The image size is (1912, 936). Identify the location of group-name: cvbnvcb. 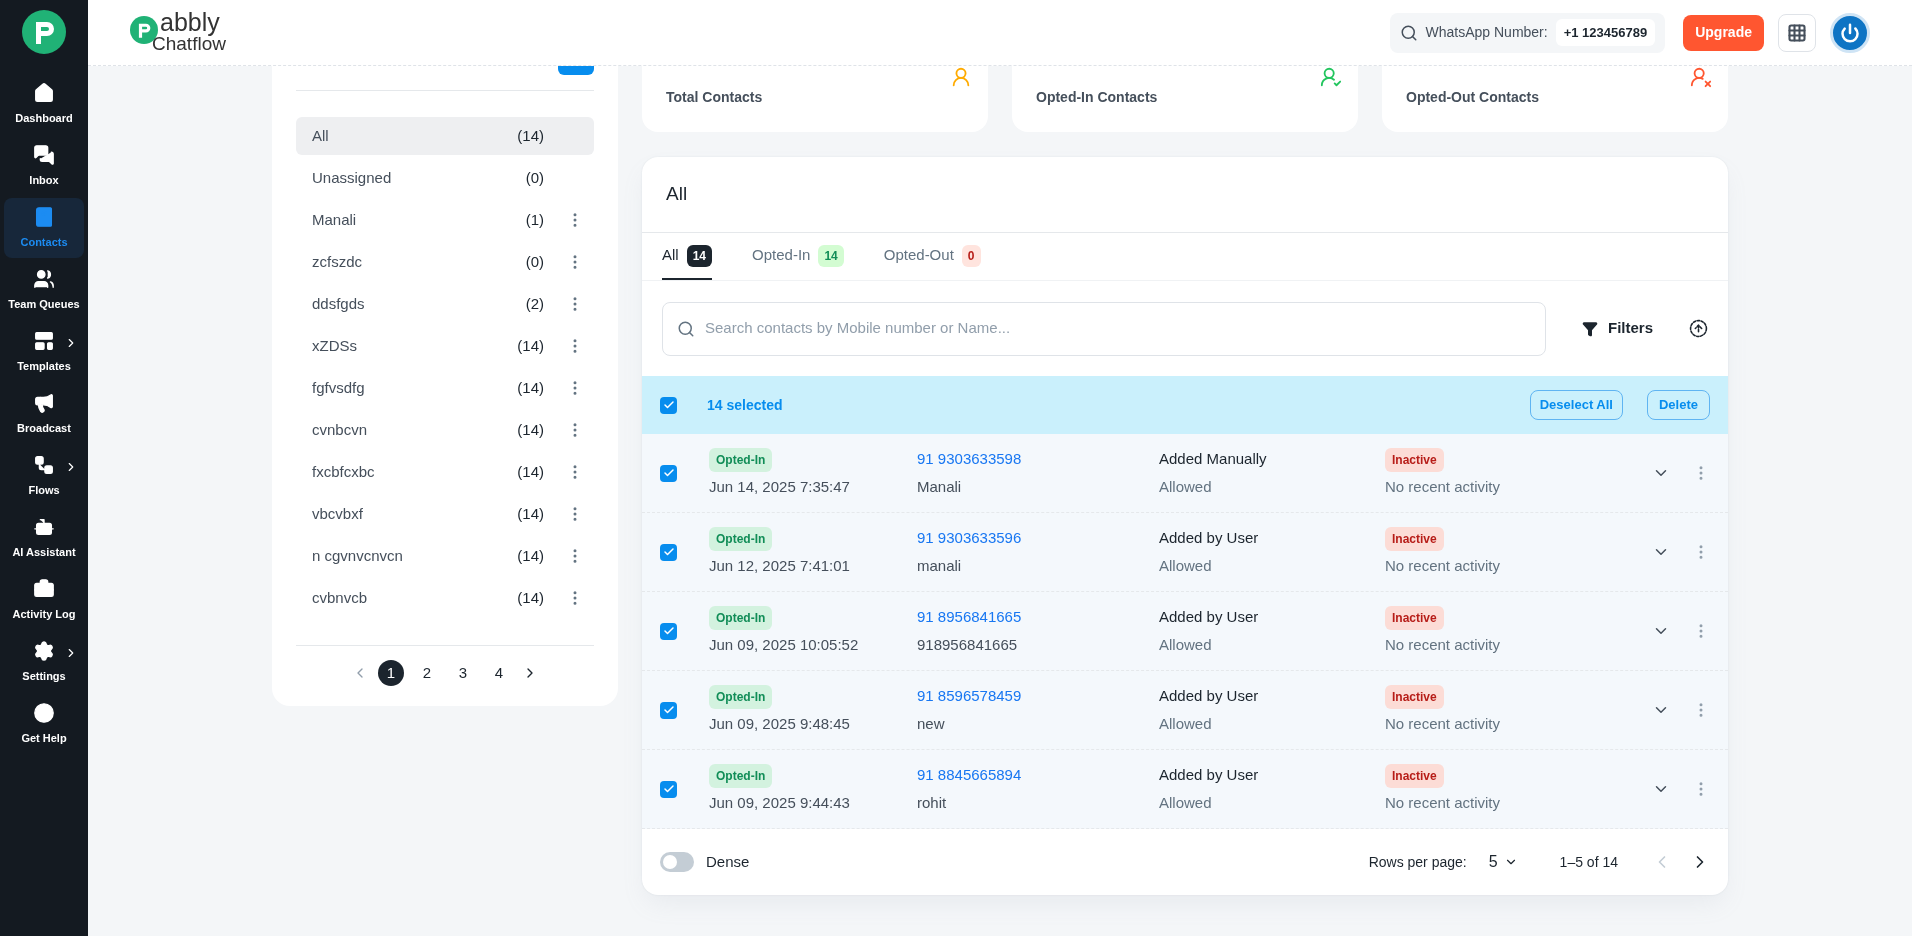
(340, 597).